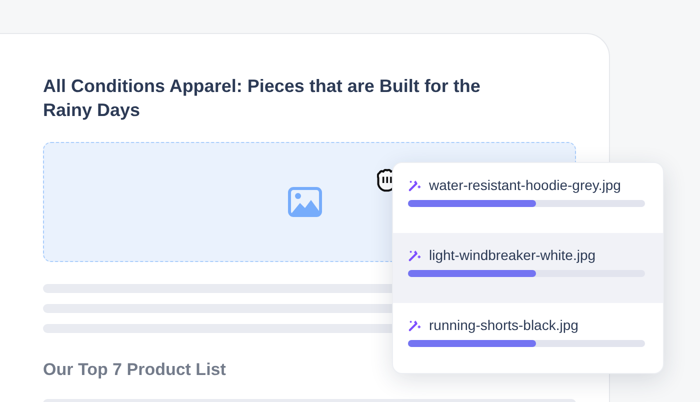 The width and height of the screenshot is (700, 402). What do you see at coordinates (503, 325) in the screenshot?
I see `file-name: running-shorts-black.jpg` at bounding box center [503, 325].